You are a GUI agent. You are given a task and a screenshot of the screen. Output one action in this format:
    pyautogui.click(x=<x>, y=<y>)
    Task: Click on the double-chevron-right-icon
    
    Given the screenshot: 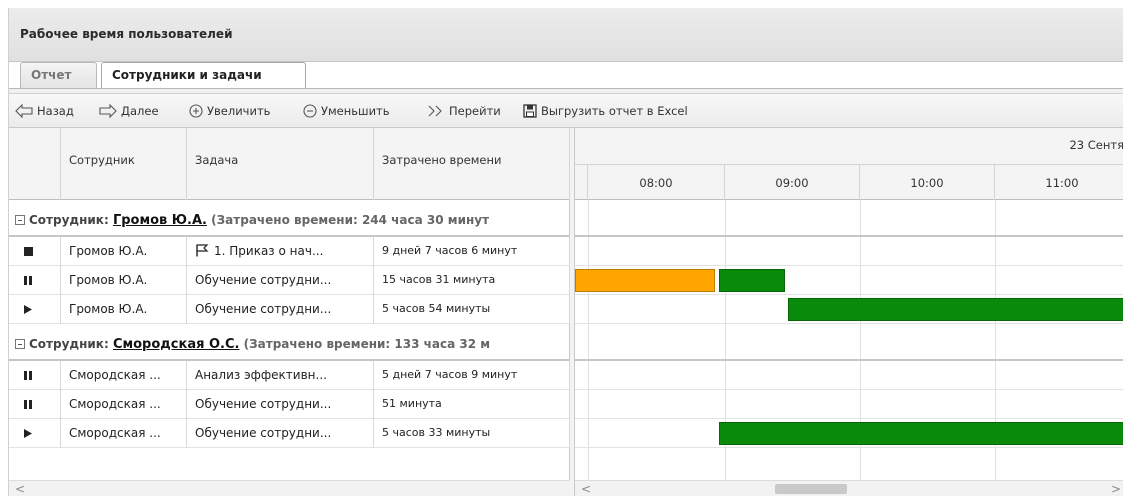 What is the action you would take?
    pyautogui.click(x=435, y=111)
    